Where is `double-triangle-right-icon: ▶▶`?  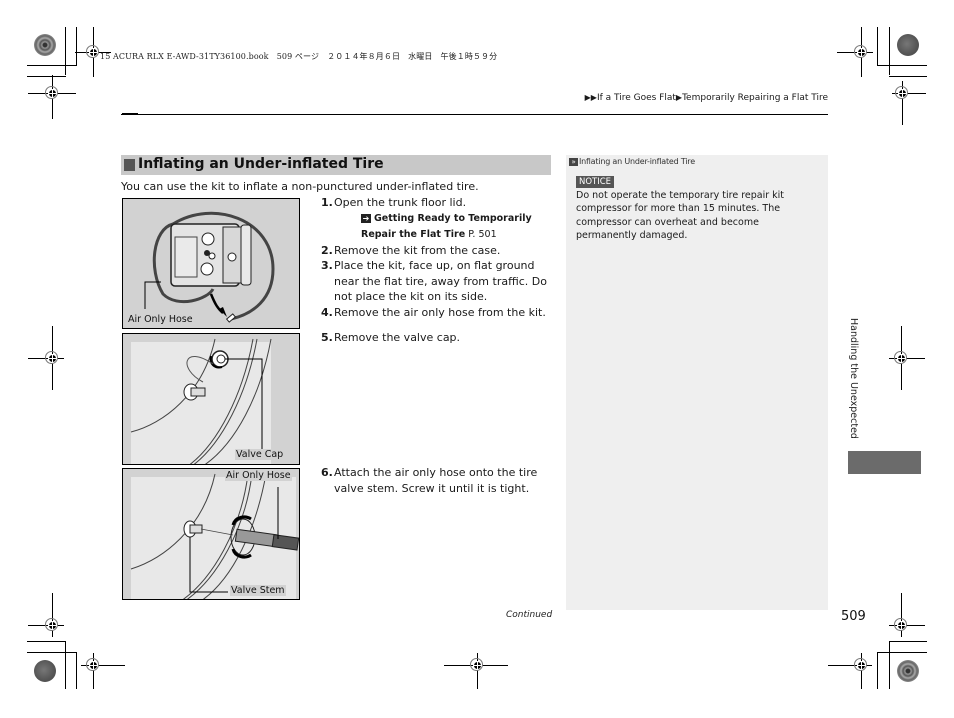
double-triangle-right-icon: ▶▶ is located at coordinates (590, 97).